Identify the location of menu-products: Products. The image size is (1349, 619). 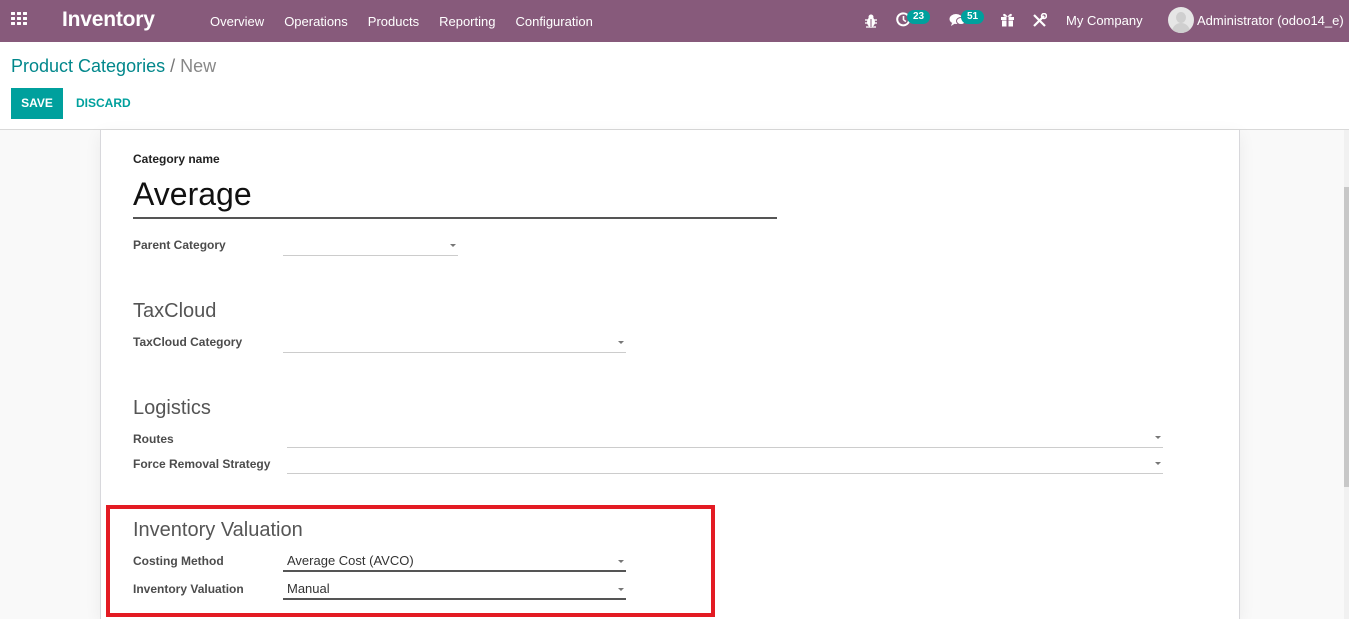
(393, 21).